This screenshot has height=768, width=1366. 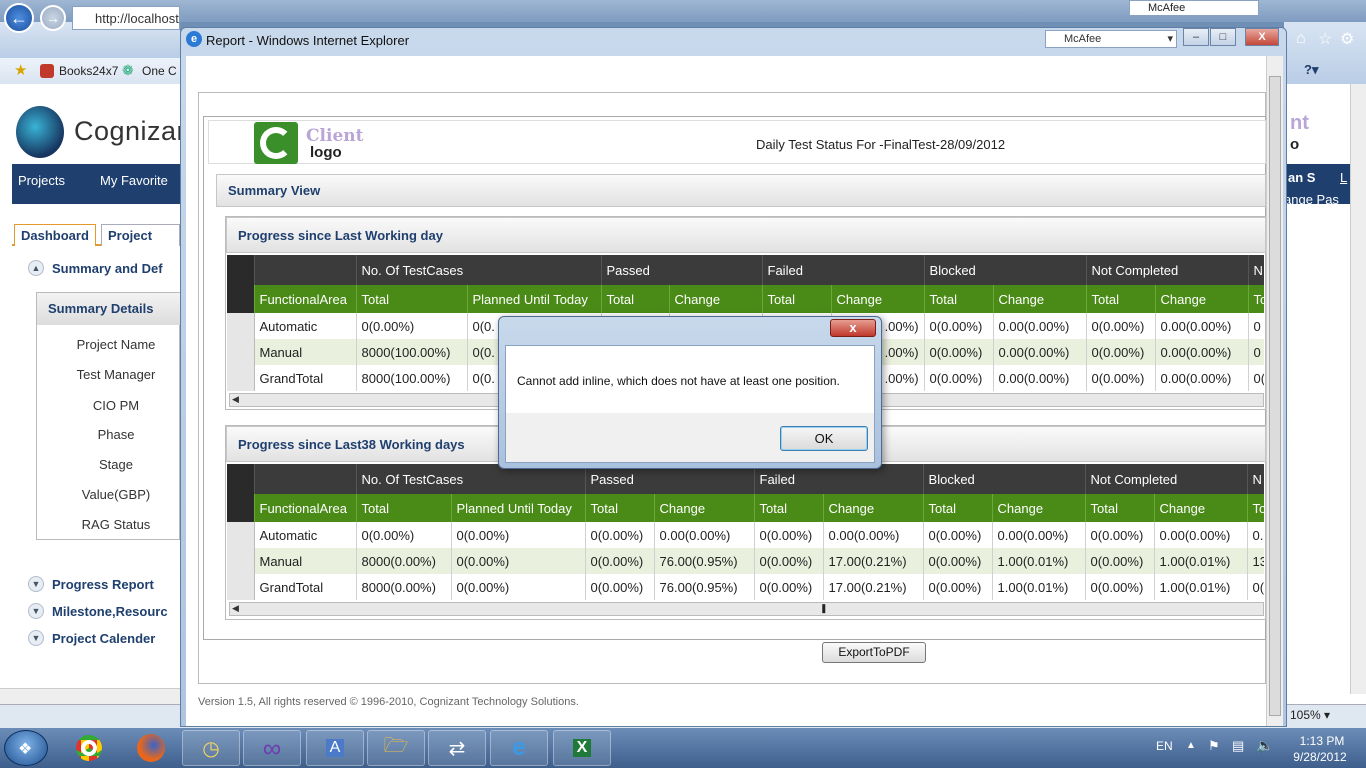 What do you see at coordinates (824, 608) in the screenshot?
I see `scroll-grip-icon: ❚` at bounding box center [824, 608].